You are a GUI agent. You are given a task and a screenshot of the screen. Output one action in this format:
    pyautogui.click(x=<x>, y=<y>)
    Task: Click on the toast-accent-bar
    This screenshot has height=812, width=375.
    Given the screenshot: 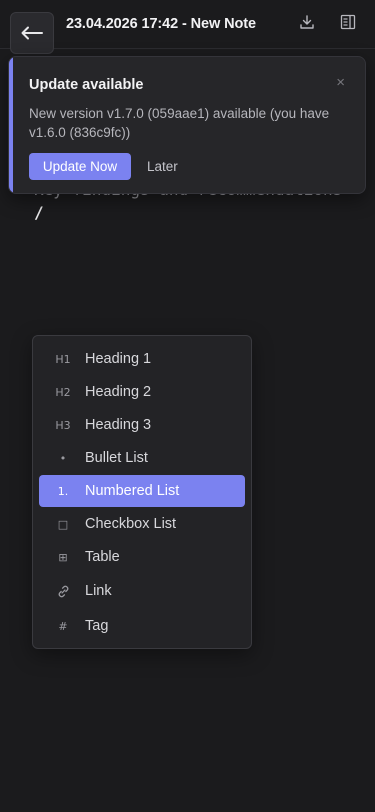 What is the action you would take?
    pyautogui.click(x=11, y=125)
    